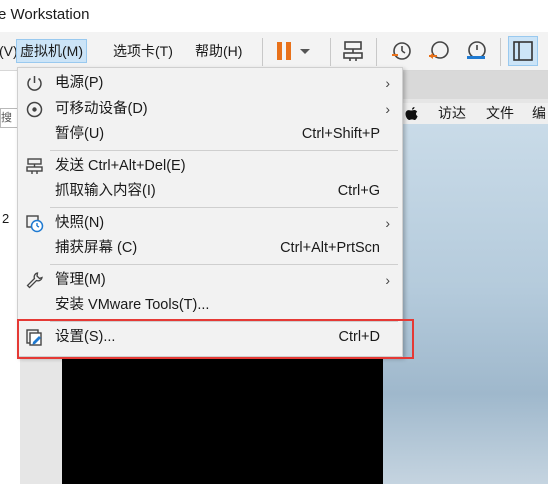 The image size is (548, 484). Describe the element at coordinates (340, 134) in the screenshot. I see `menu-item-shortcut: Ctrl+Shift+P` at that location.